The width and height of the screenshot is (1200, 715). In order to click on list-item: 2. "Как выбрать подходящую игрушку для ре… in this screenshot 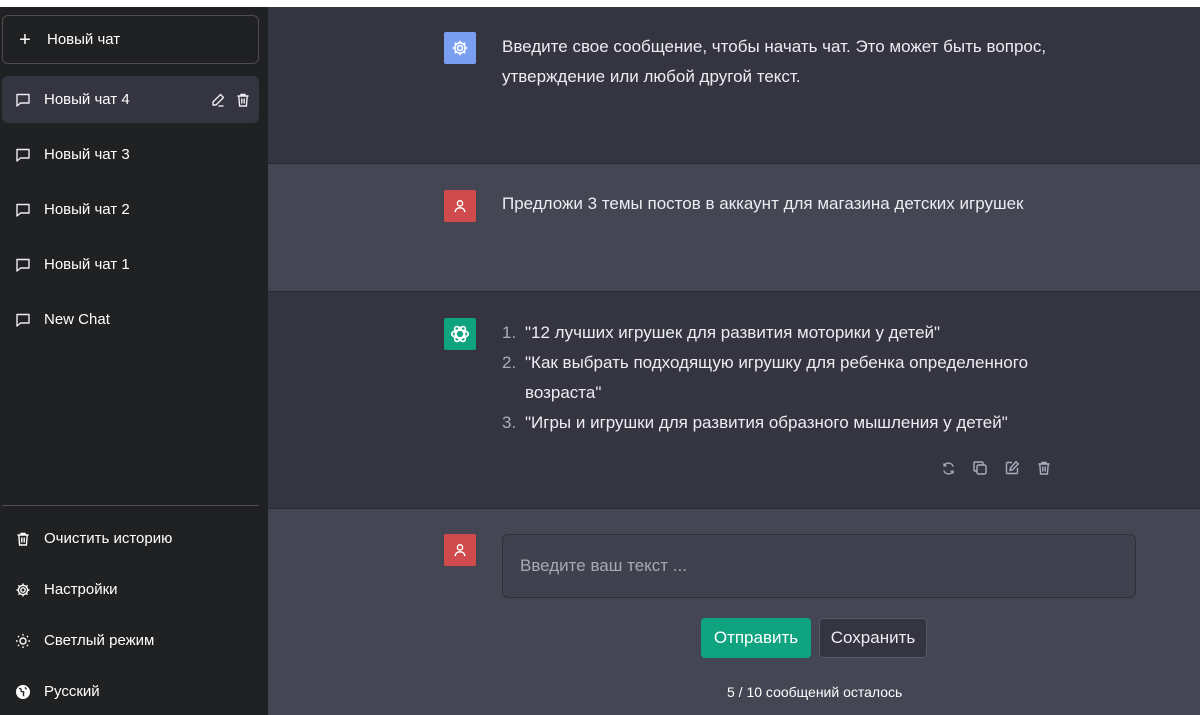, I will do `click(765, 377)`.